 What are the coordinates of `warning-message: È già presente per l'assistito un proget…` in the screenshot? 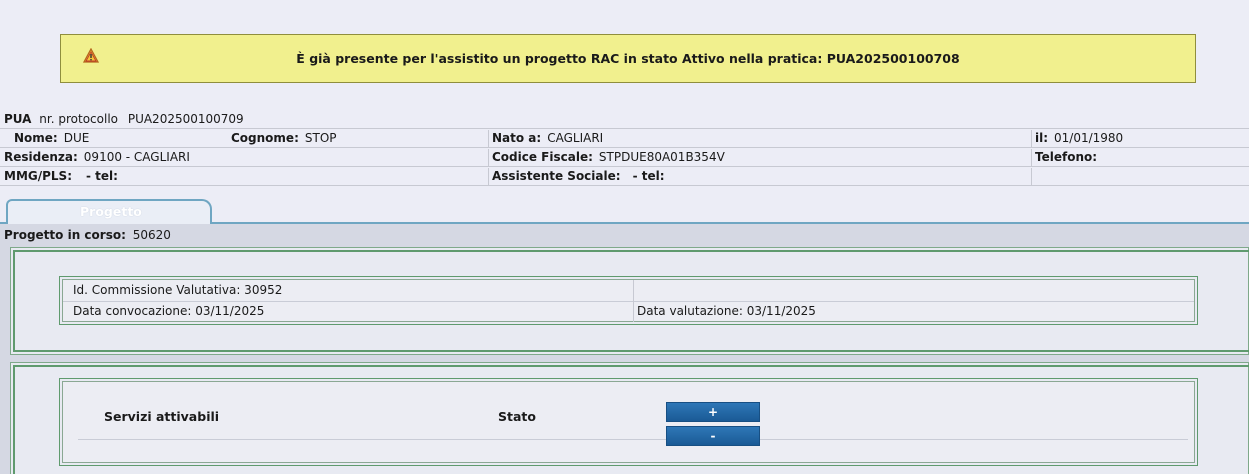 It's located at (628, 58).